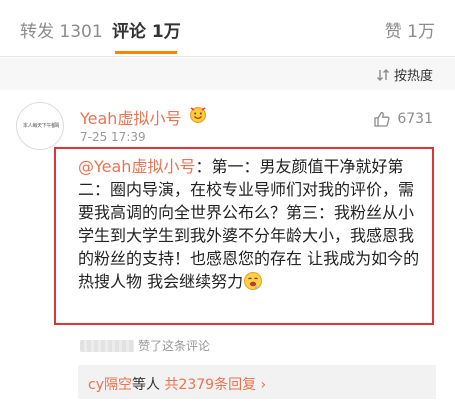 This screenshot has height=411, width=455. I want to click on avatar-text: 本人每天下午都睡觉, so click(41, 126).